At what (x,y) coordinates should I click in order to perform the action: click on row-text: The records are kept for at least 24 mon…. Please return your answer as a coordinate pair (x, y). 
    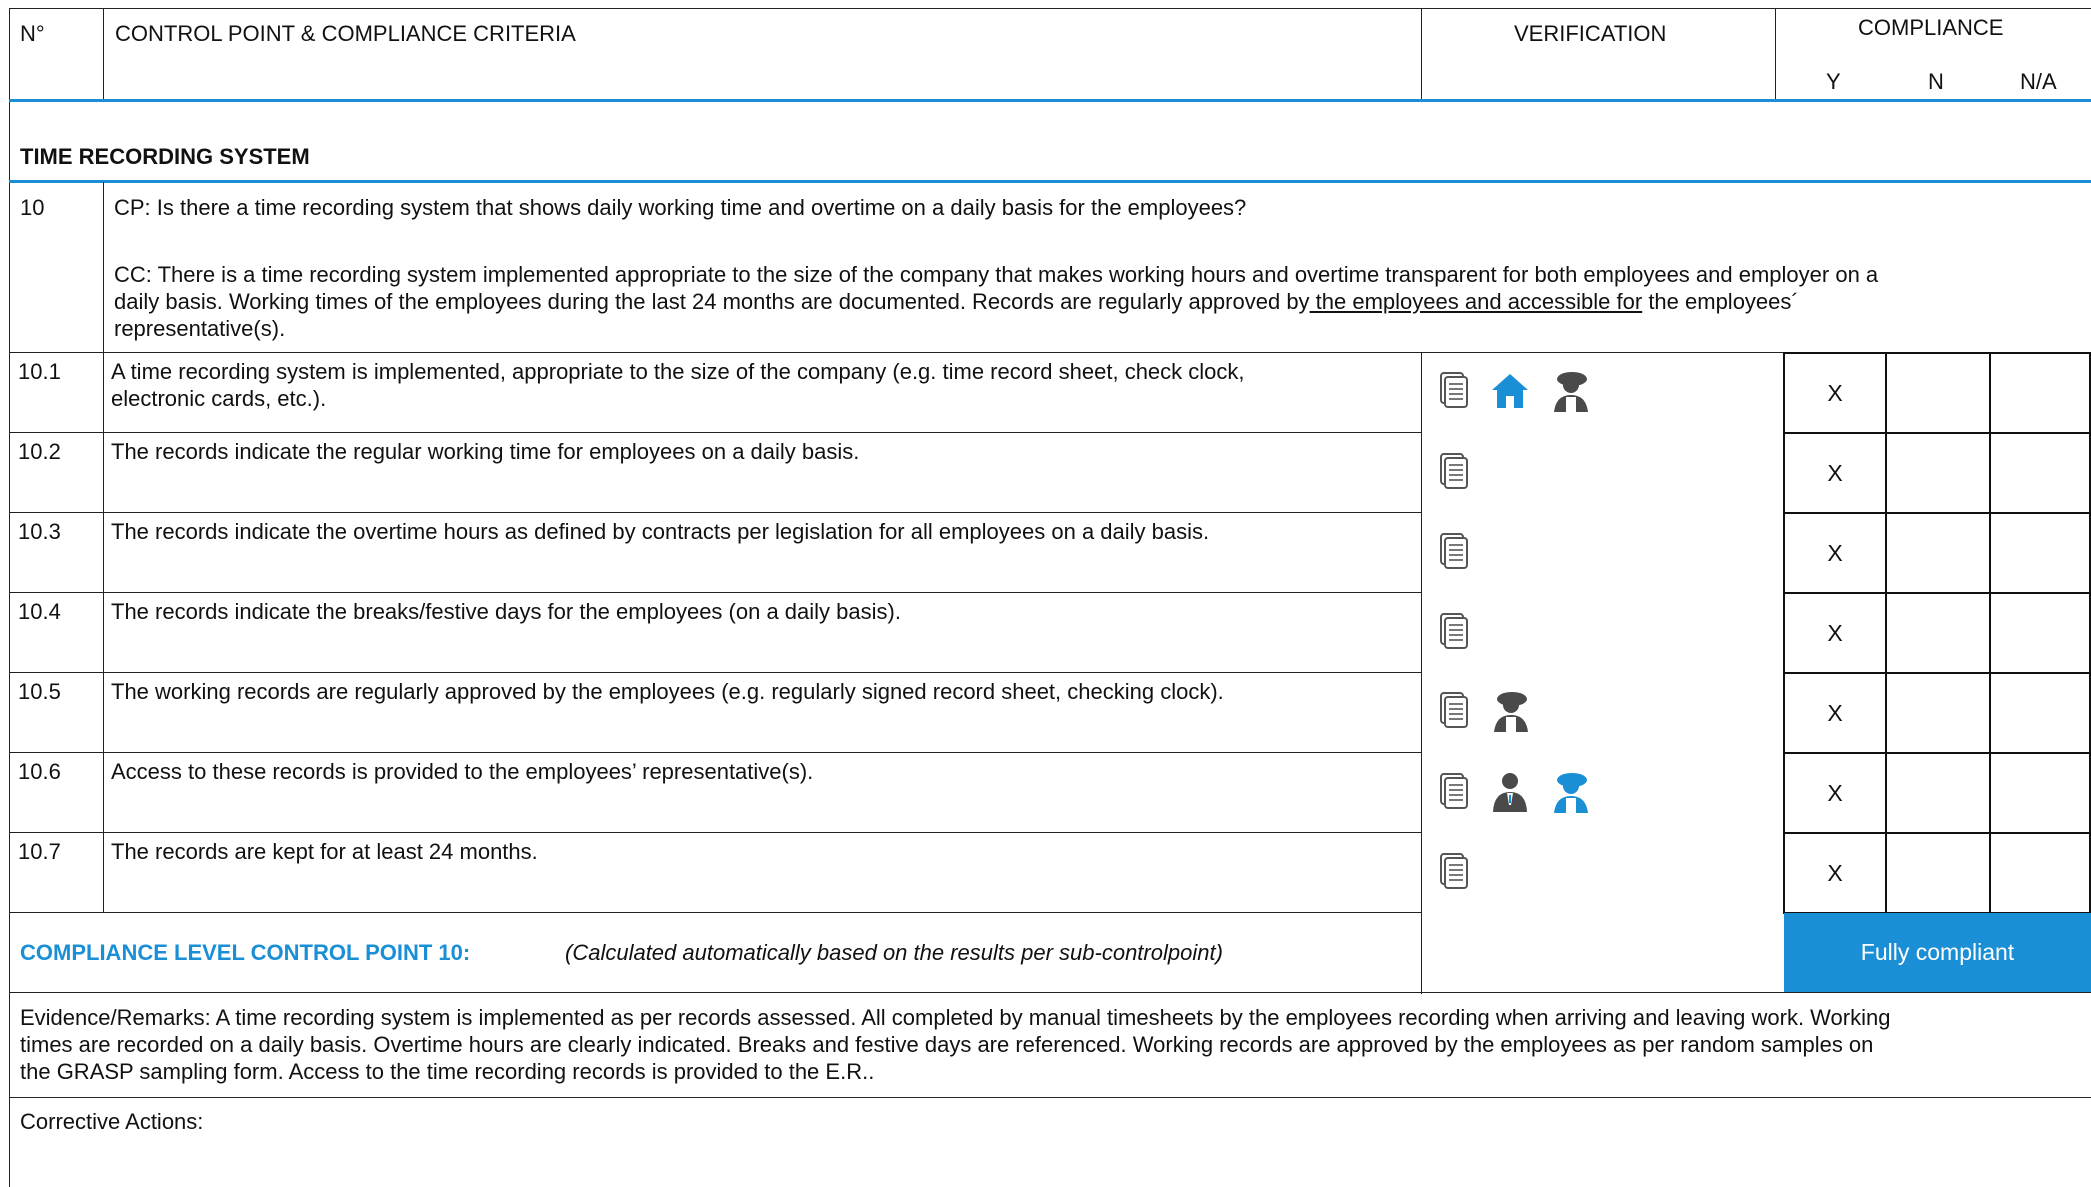
    Looking at the image, I should click on (324, 851).